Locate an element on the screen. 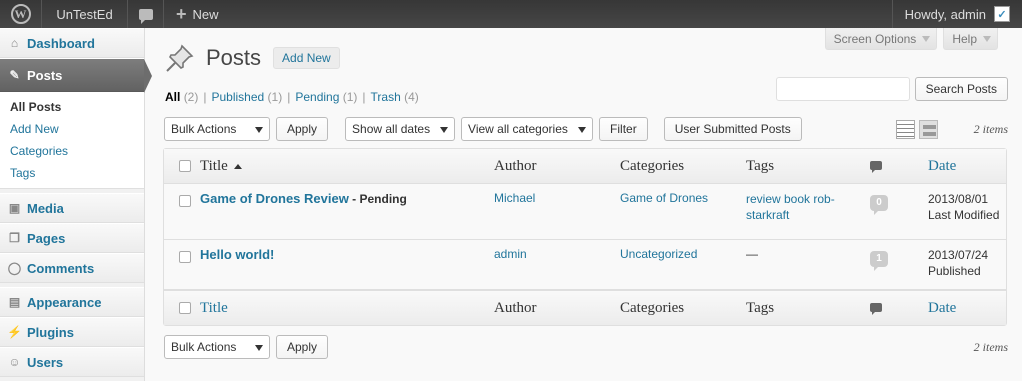  bulk-actions-select: Bulk Actions is located at coordinates (217, 129).